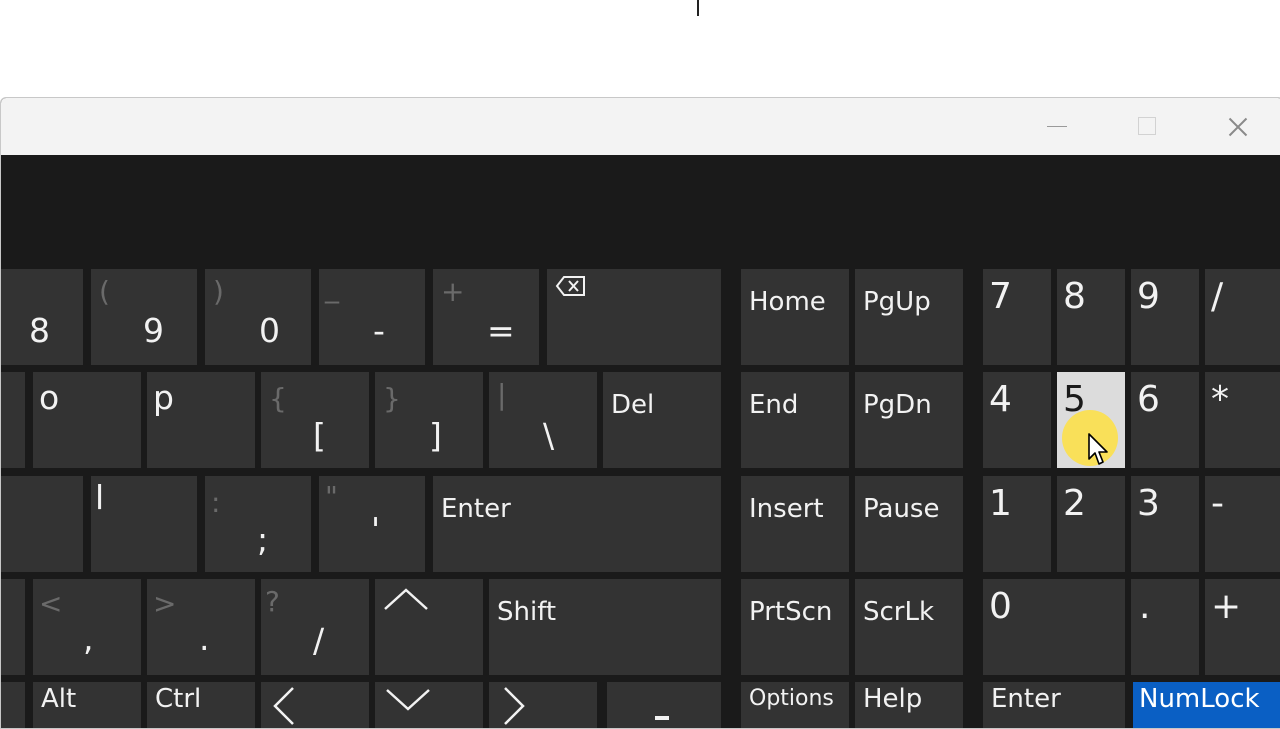 The height and width of the screenshot is (729, 1280). I want to click on key-8: 8, so click(42, 317).